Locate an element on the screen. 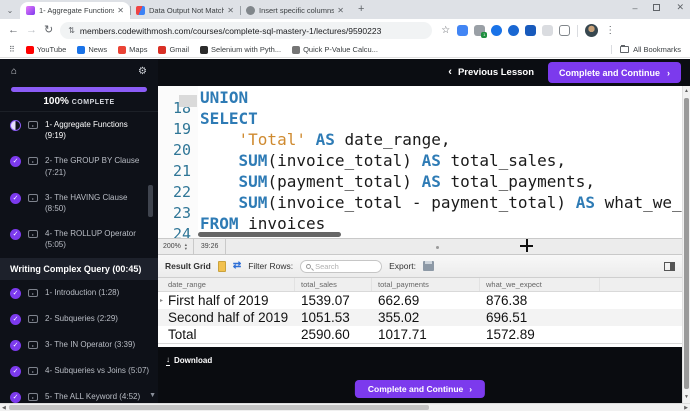 This screenshot has width=690, height=411. maximize-button is located at coordinates (657, 7).